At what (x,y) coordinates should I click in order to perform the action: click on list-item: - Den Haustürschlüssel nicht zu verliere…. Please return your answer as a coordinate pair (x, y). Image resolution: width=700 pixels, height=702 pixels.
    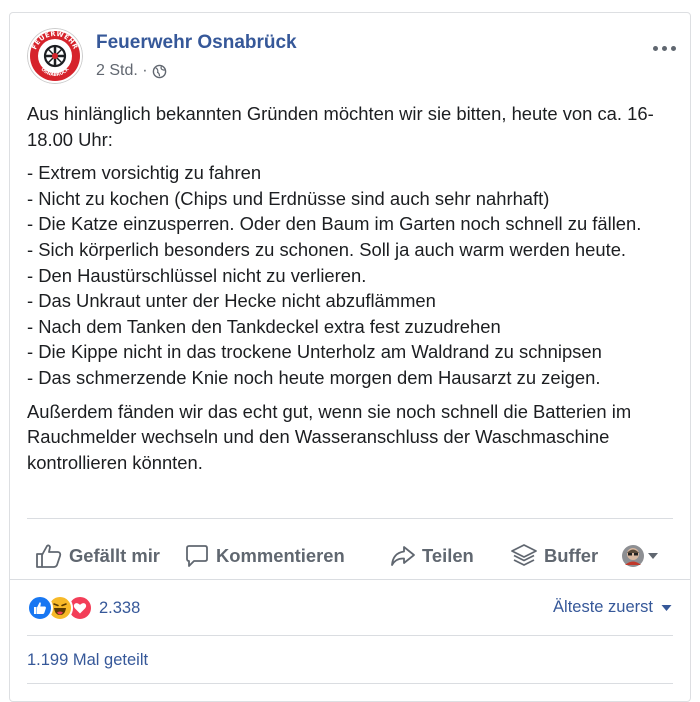
    Looking at the image, I should click on (197, 275).